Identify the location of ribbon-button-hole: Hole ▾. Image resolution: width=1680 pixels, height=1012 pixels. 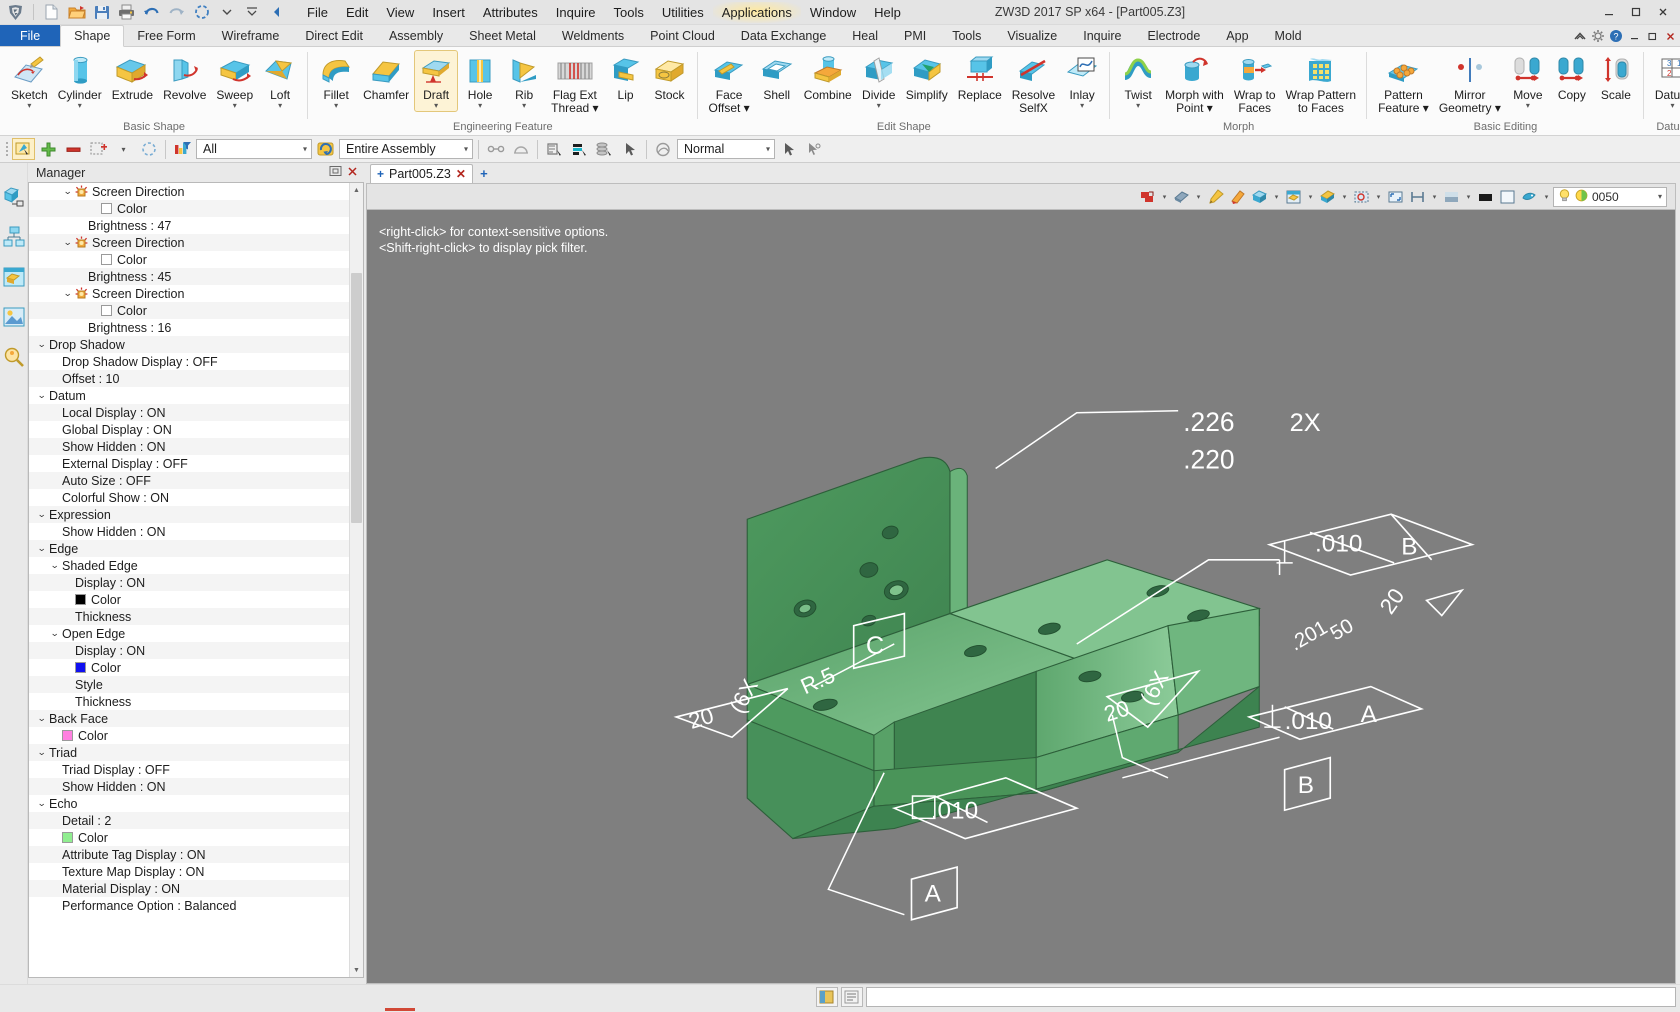
(480, 81).